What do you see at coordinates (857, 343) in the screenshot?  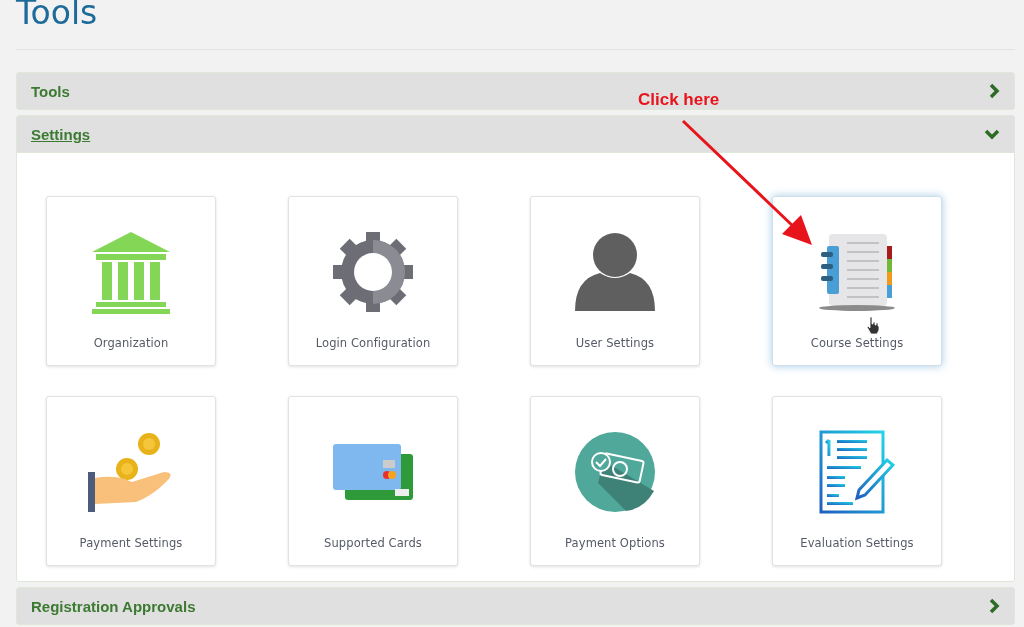 I see `tile-label: Course Settings` at bounding box center [857, 343].